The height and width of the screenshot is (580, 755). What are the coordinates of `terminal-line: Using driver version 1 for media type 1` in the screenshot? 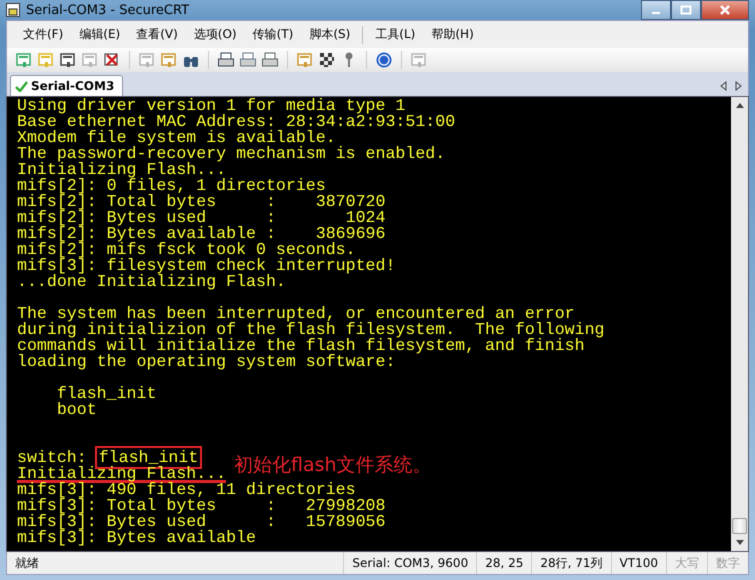 It's located at (211, 106).